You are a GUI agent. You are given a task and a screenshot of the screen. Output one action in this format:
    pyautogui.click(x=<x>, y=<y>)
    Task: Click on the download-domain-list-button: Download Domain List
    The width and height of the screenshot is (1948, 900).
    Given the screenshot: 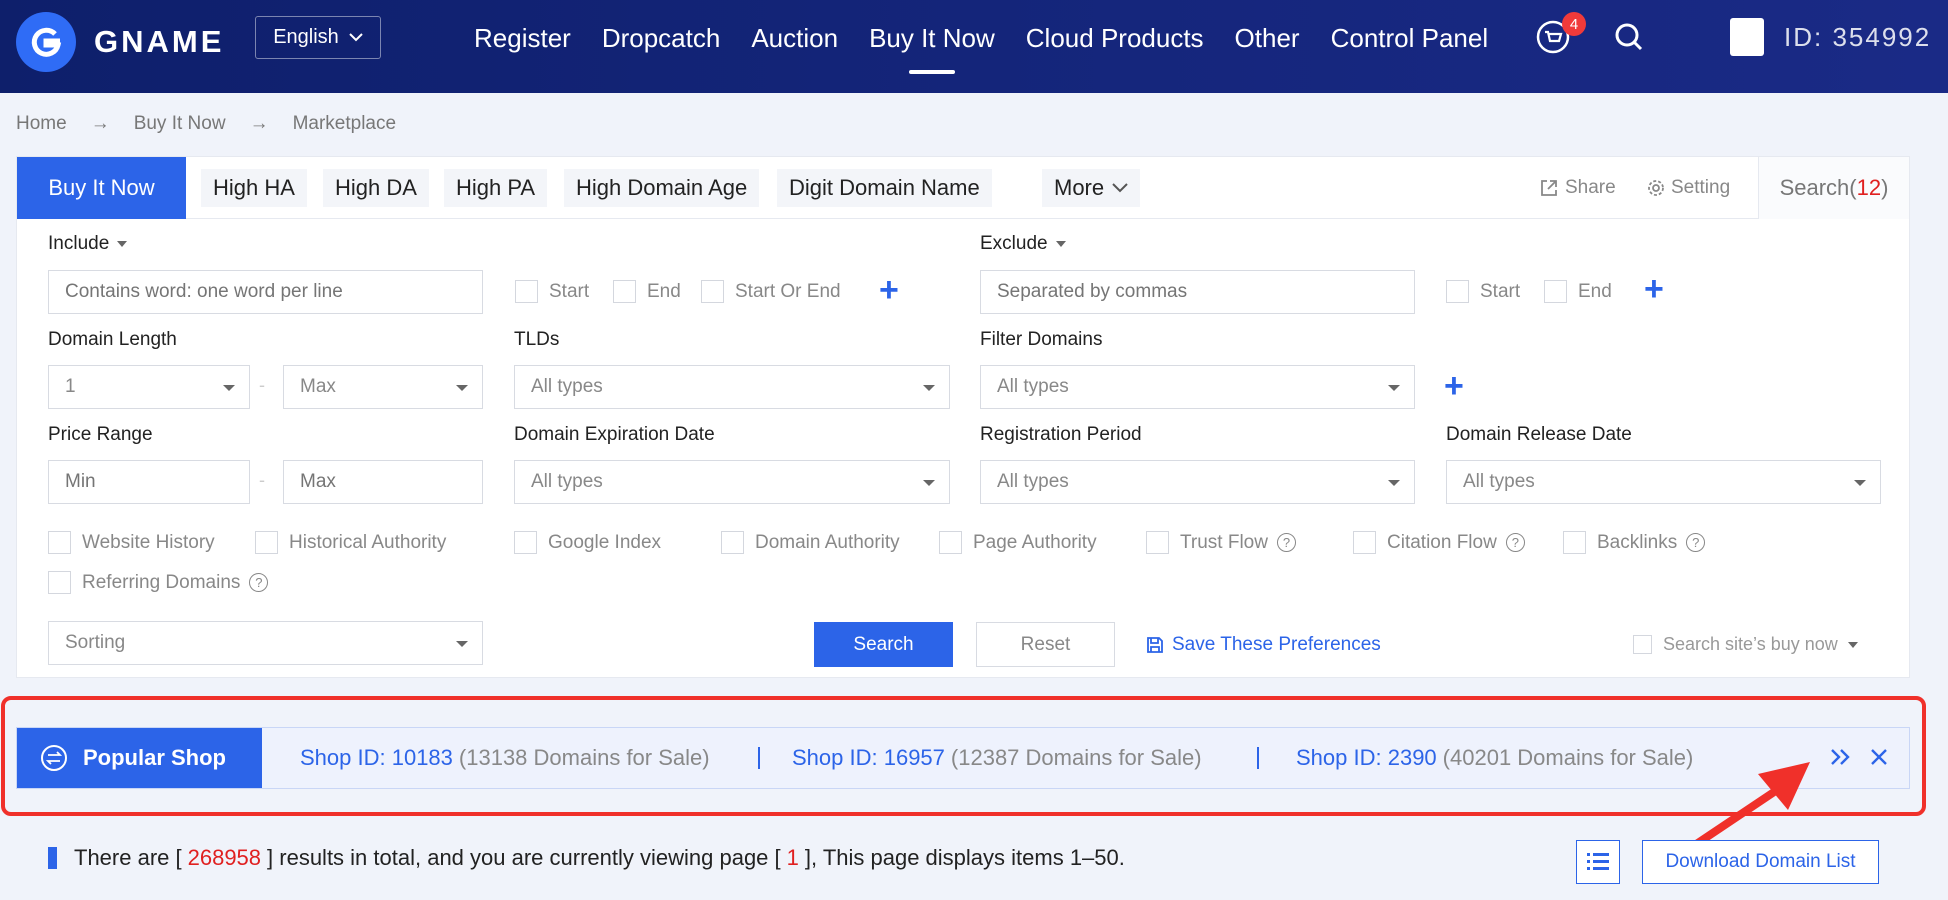 What is the action you would take?
    pyautogui.click(x=1760, y=862)
    